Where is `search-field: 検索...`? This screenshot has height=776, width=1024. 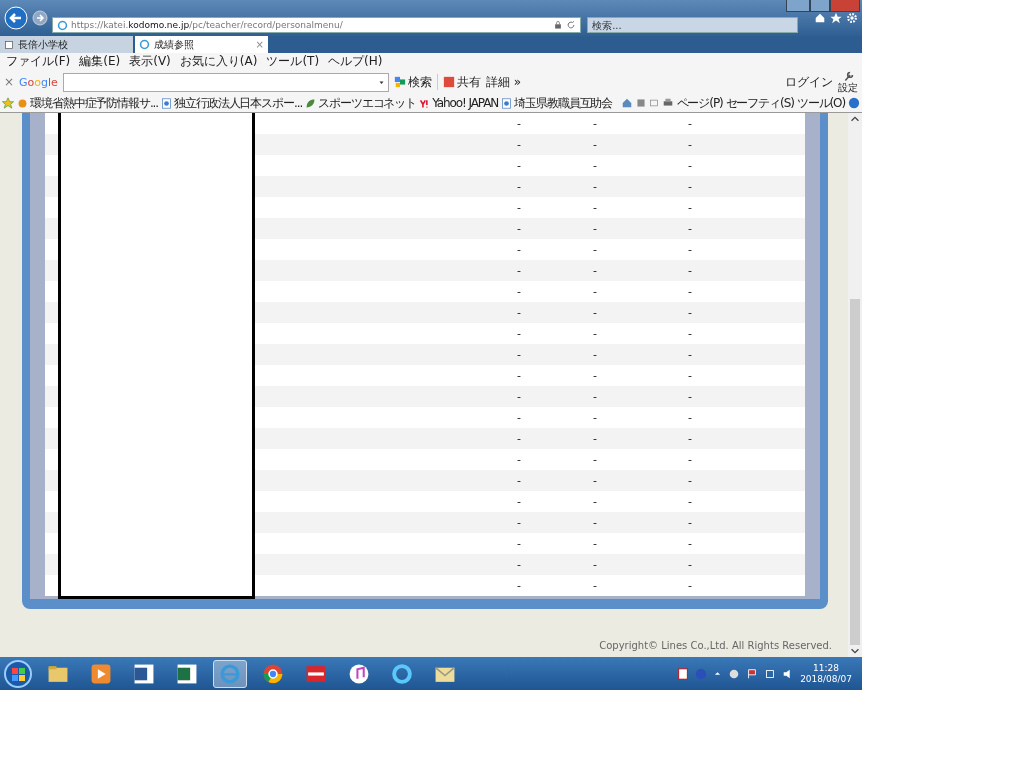
search-field: 検索... is located at coordinates (693, 25).